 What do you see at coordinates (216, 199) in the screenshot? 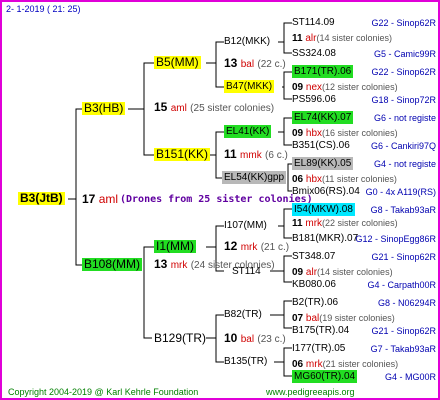
I see `root-note: (Drones from 25 sister colonies)` at bounding box center [216, 199].